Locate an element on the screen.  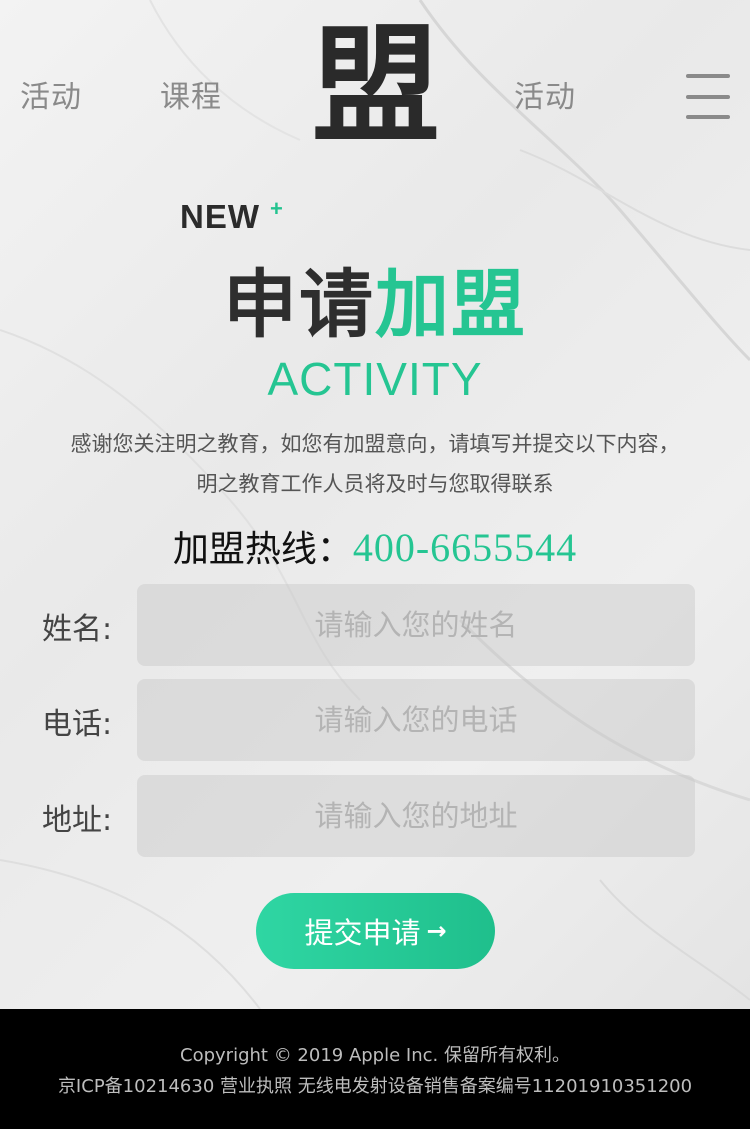
intro-line-2: 明之教育工作人员将及时与您取得联系 is located at coordinates (375, 484).